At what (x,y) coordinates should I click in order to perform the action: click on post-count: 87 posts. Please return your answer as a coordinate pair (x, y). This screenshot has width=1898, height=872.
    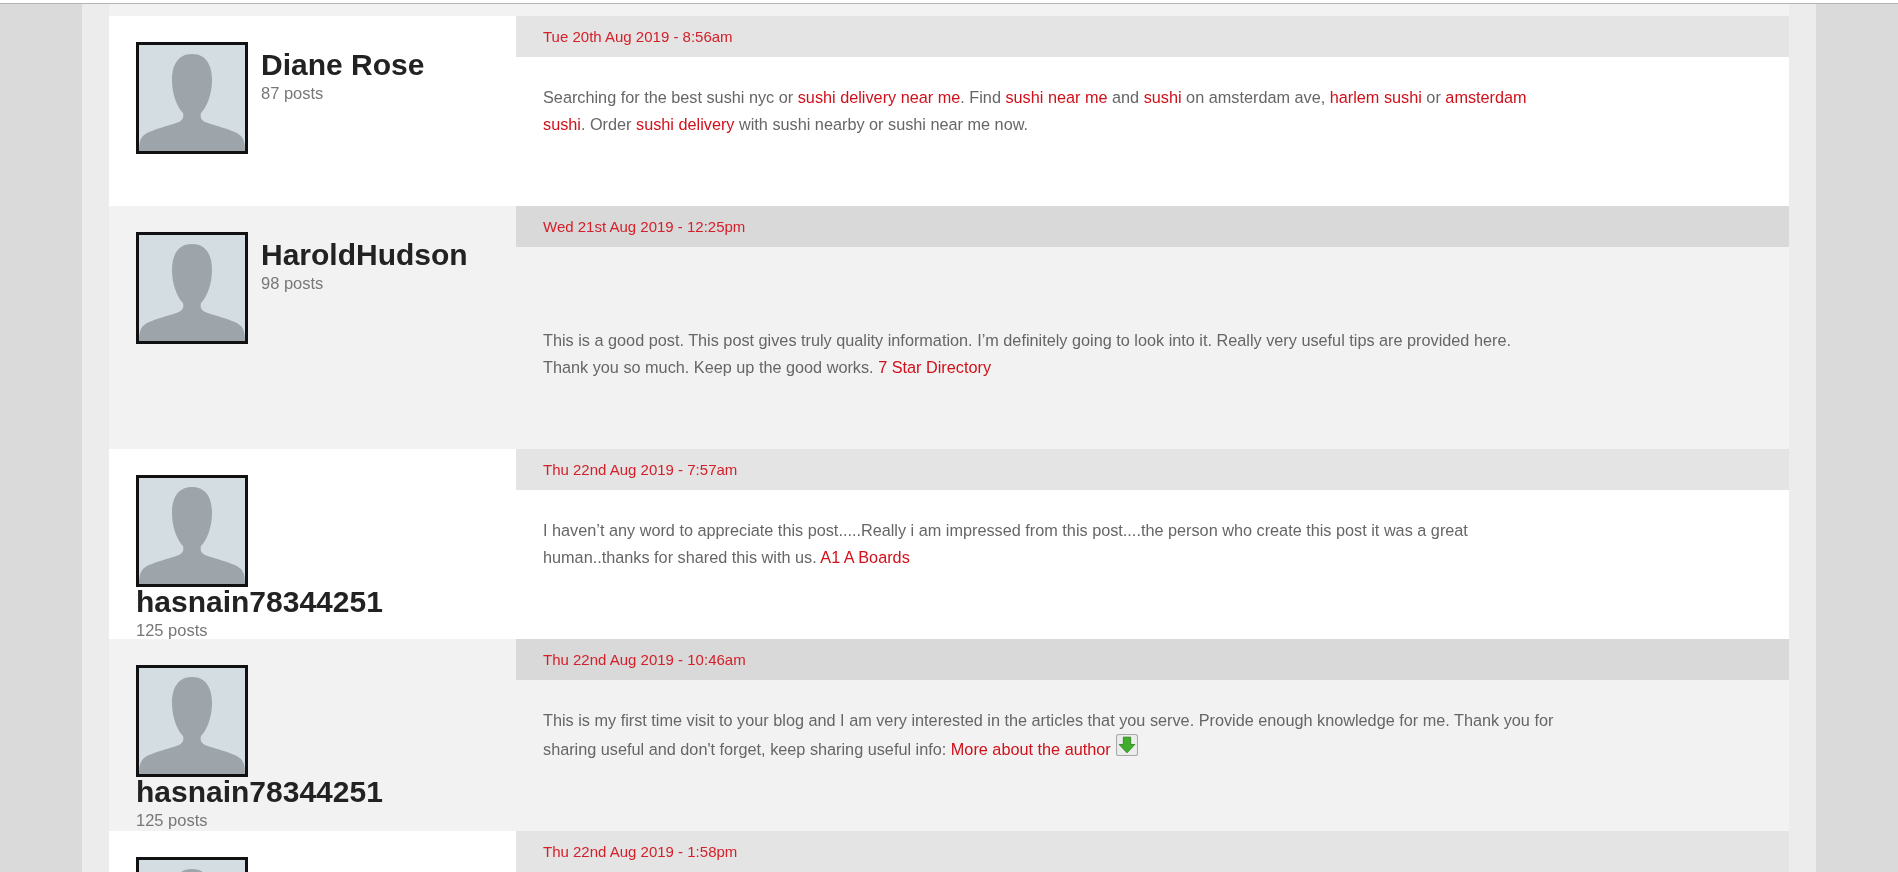
    Looking at the image, I should click on (292, 93).